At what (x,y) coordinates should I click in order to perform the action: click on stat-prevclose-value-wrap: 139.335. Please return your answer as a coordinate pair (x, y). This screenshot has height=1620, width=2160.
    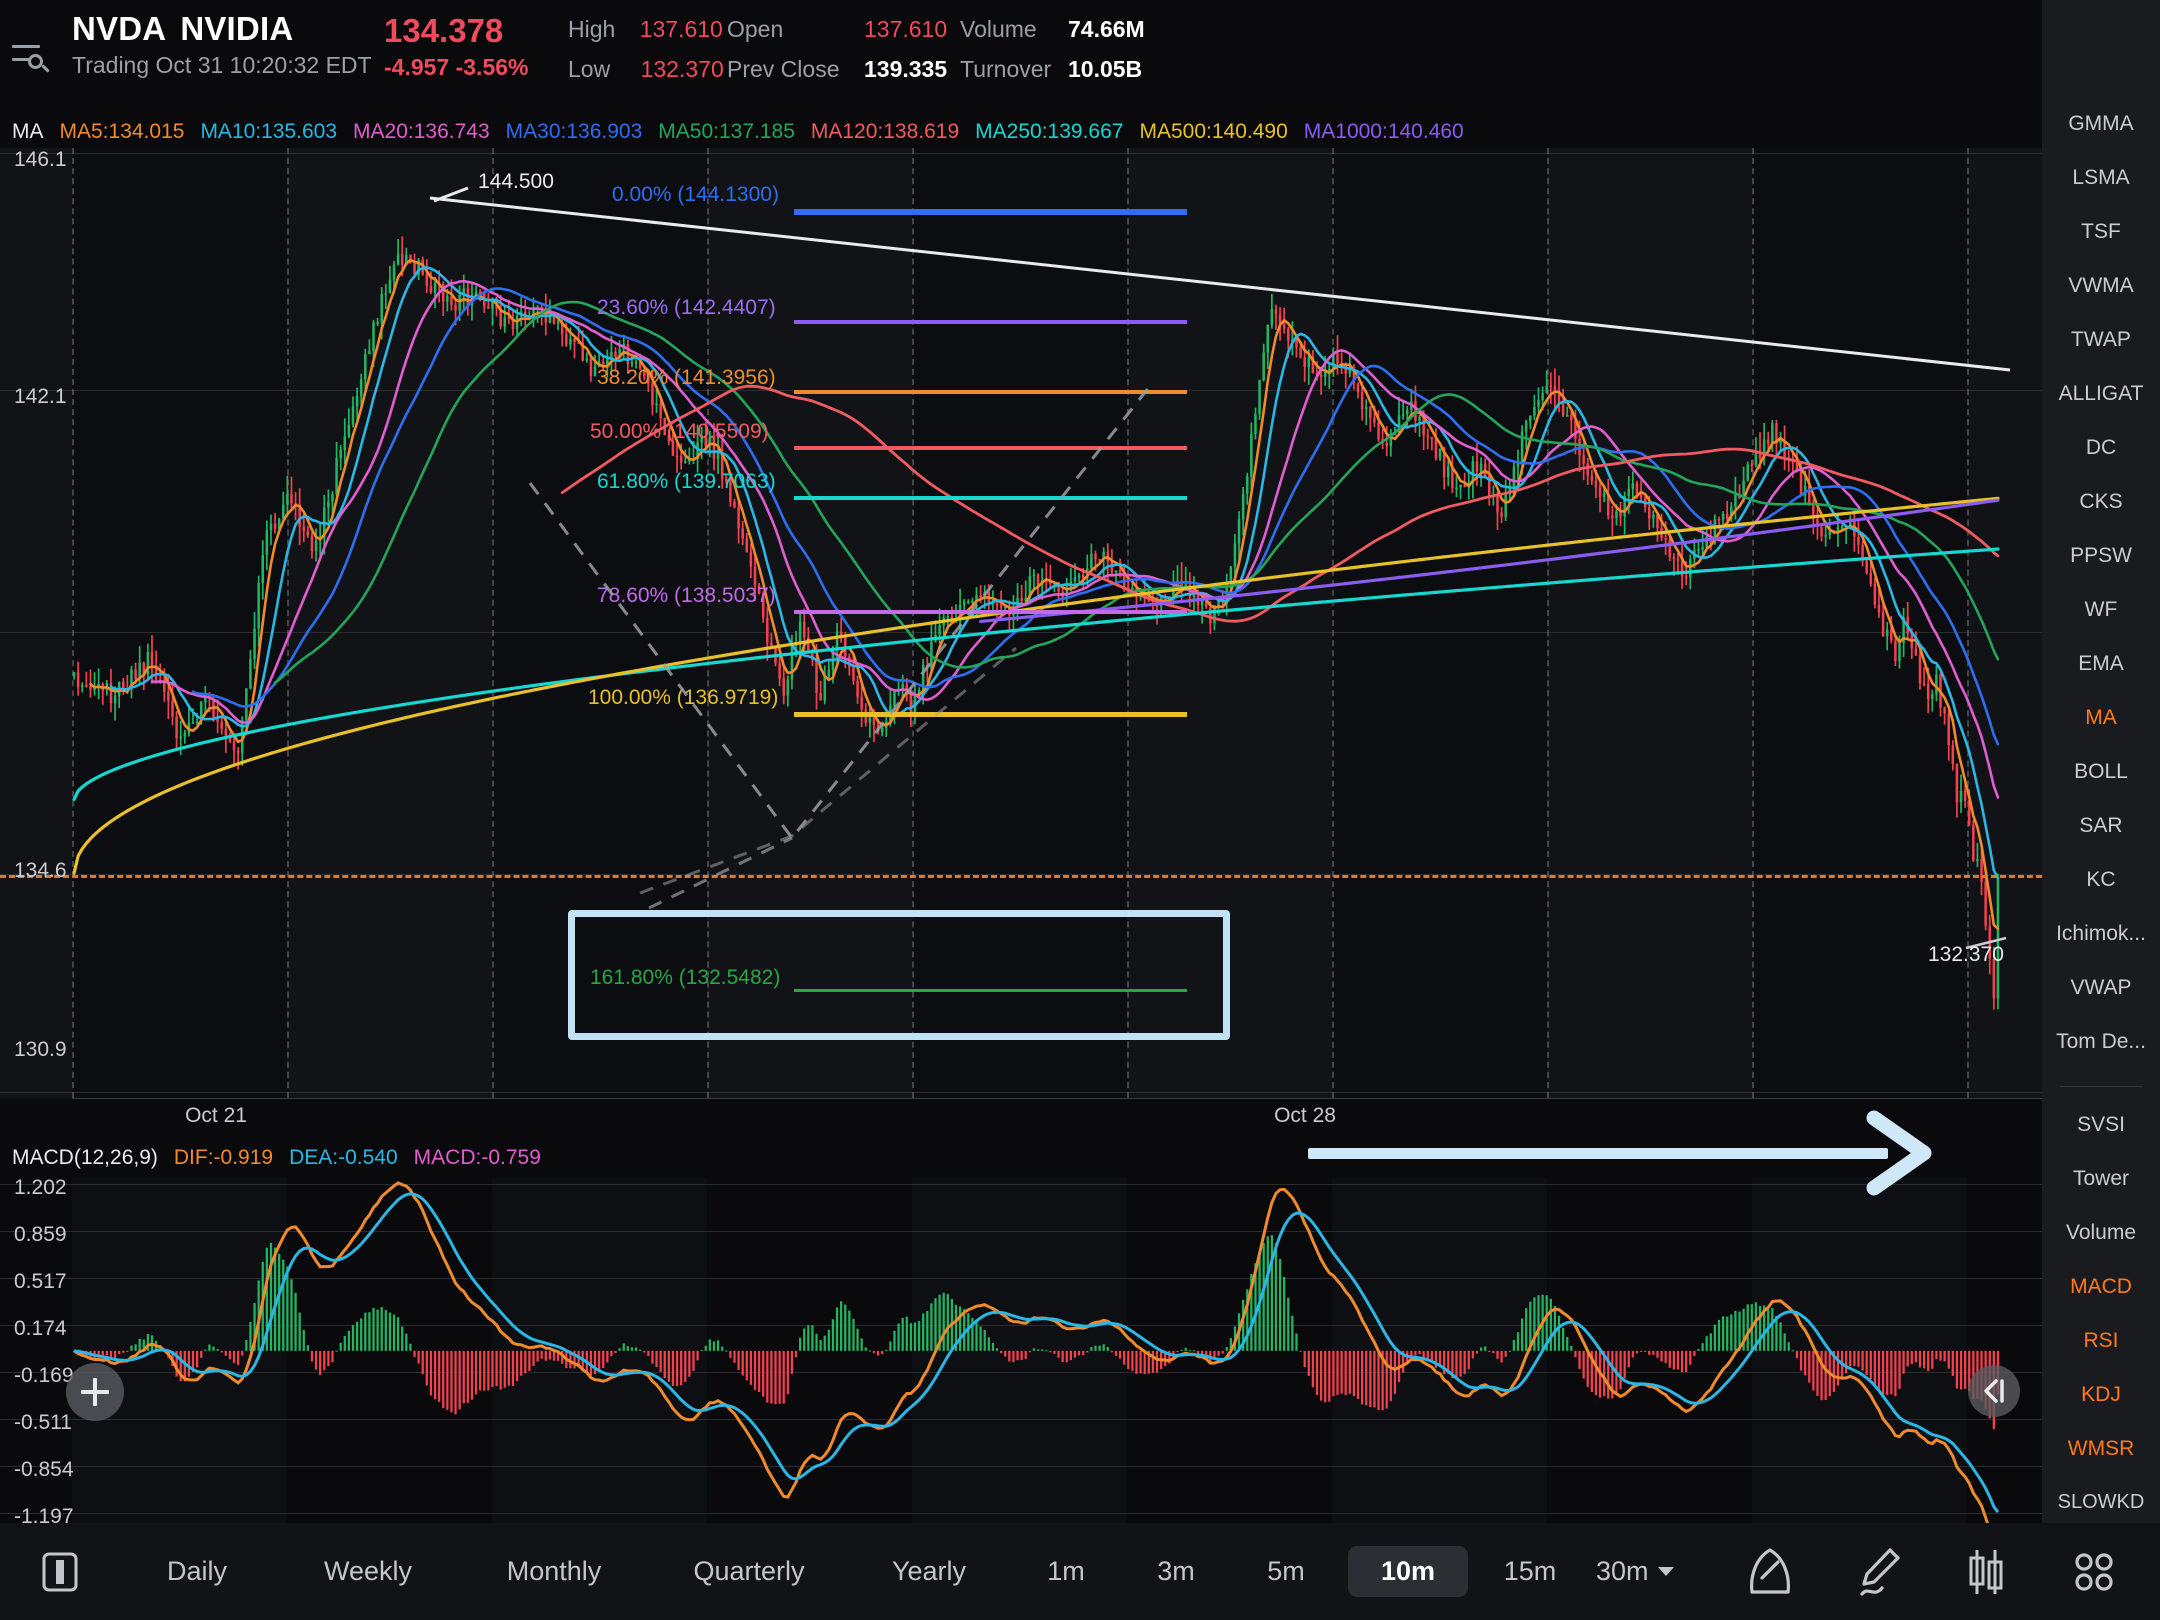
    Looking at the image, I should click on (905, 69).